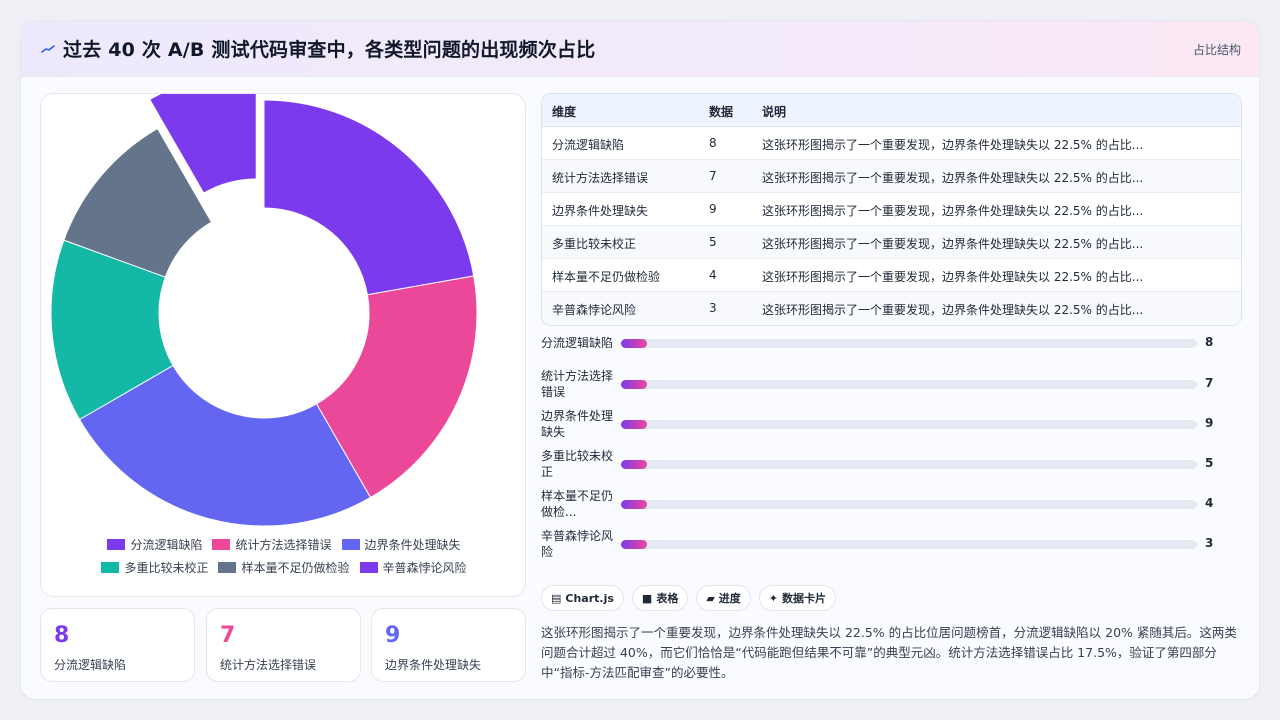 The height and width of the screenshot is (720, 1280). Describe the element at coordinates (556, 598) in the screenshot. I see `chart-icon: ▤` at that location.